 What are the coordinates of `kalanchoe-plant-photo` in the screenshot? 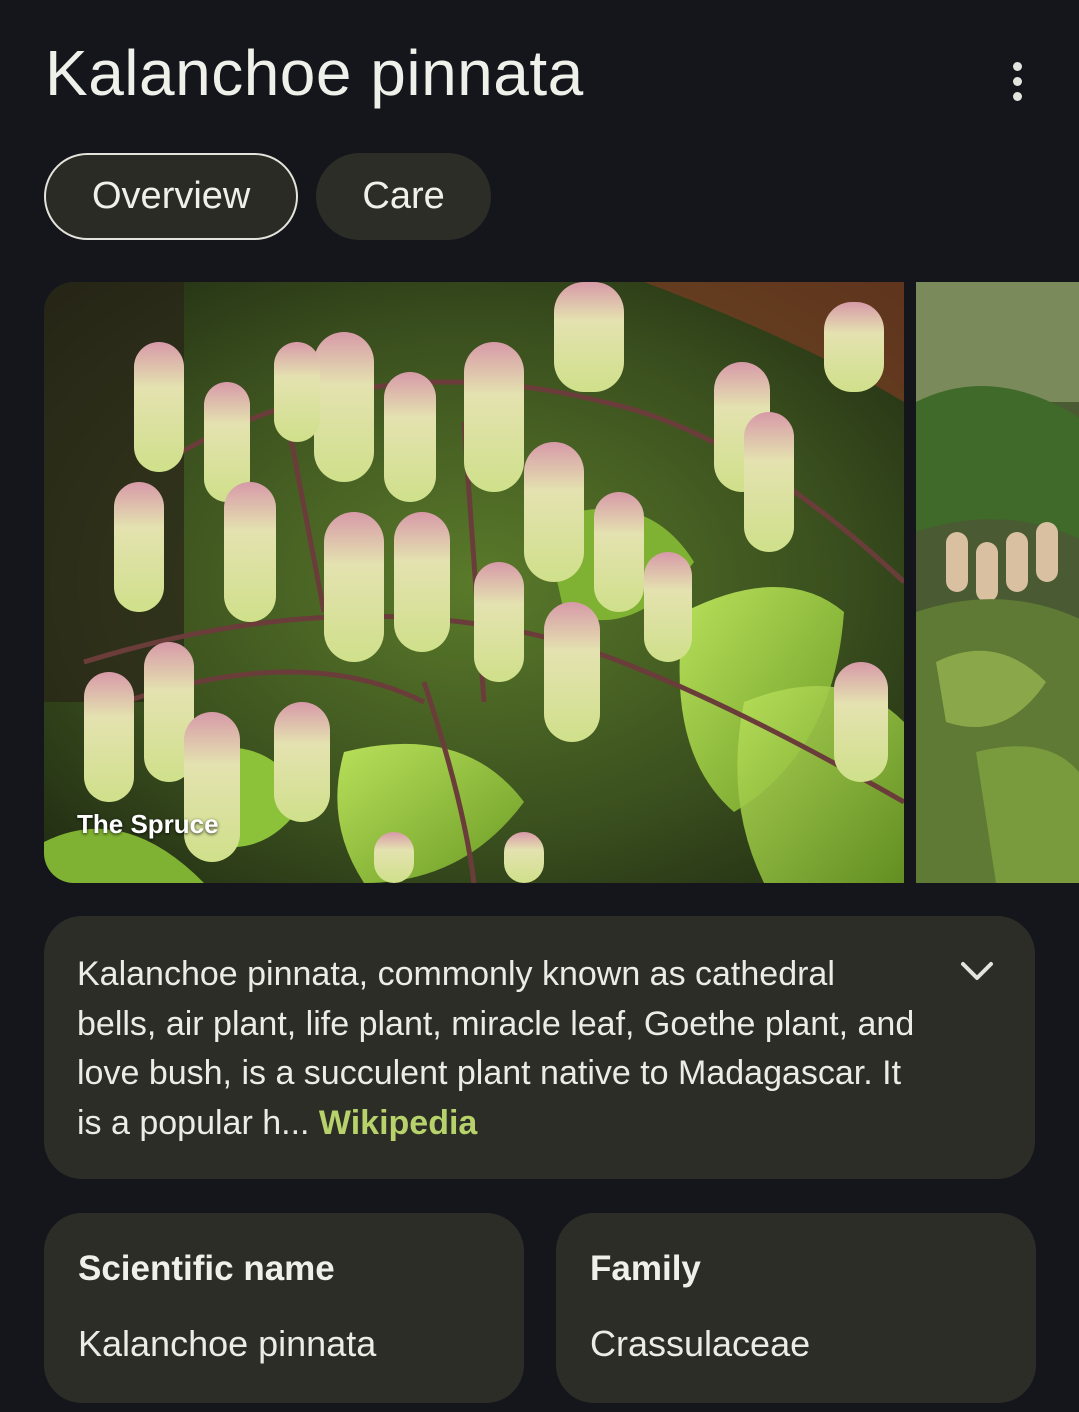 It's located at (997, 582).